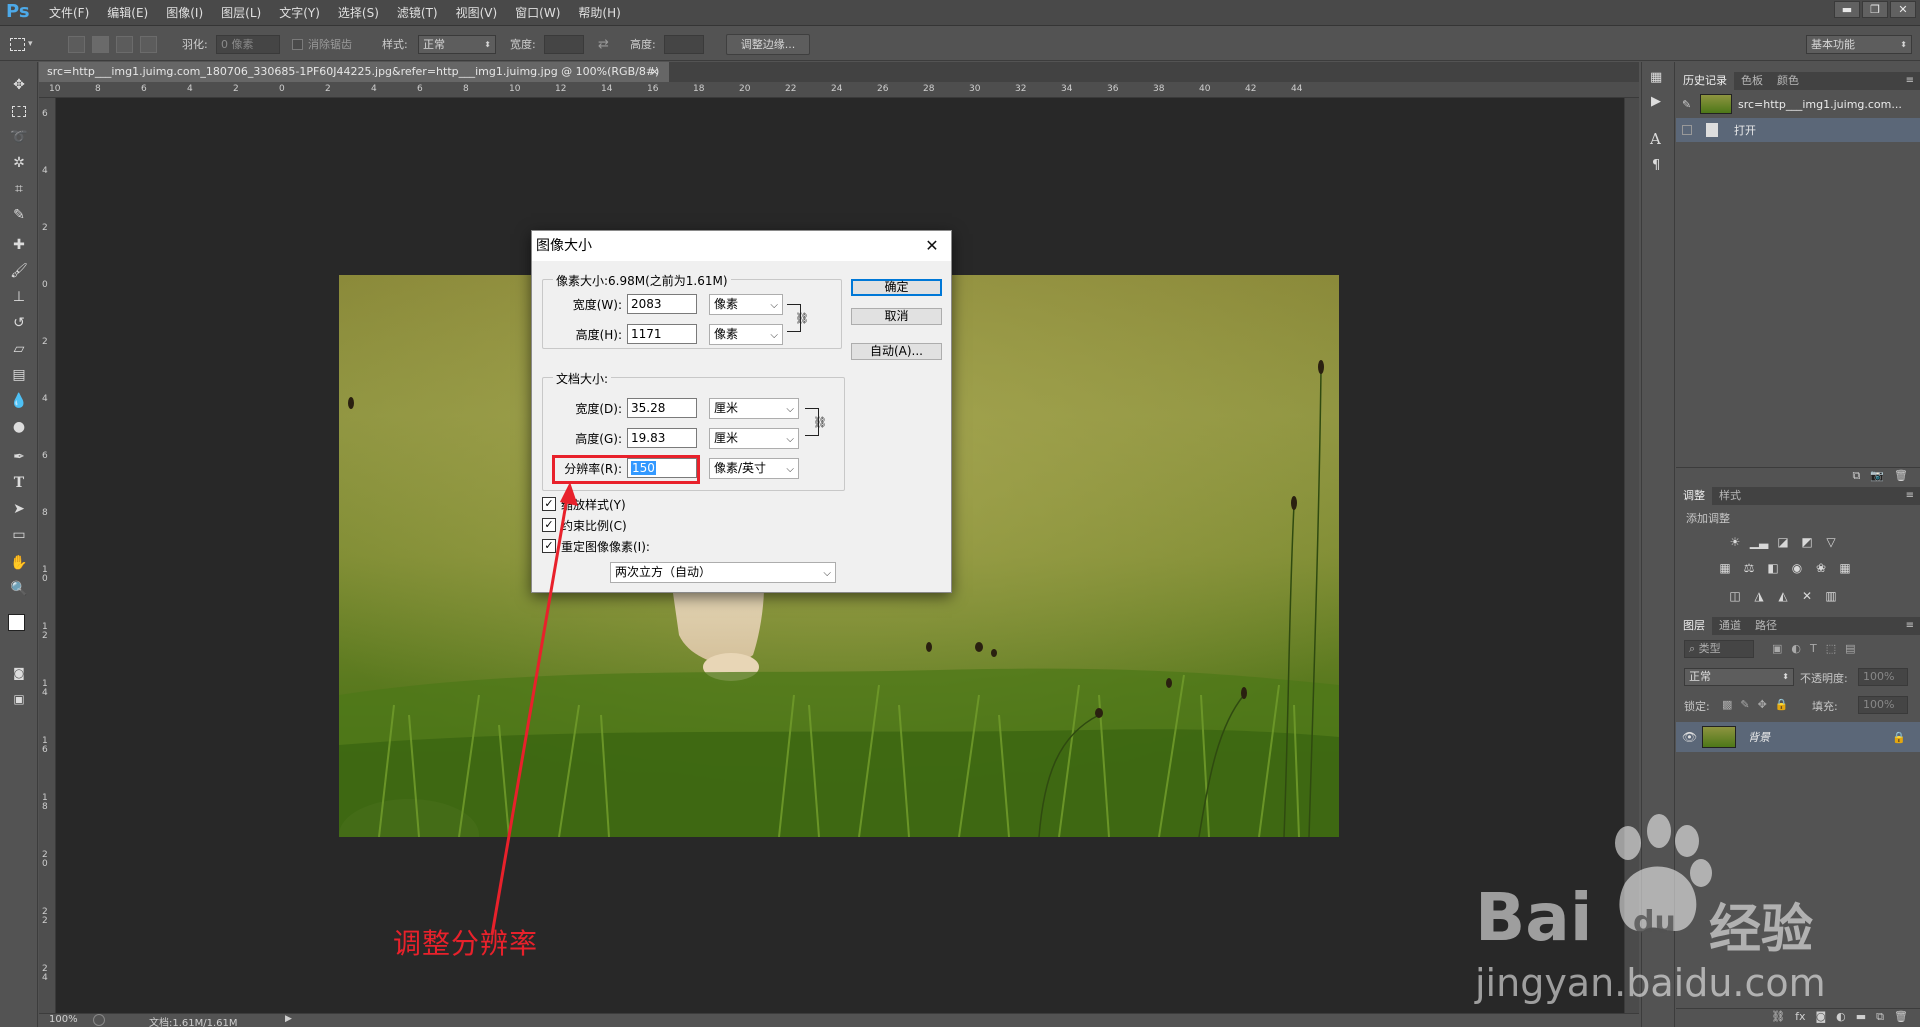 The height and width of the screenshot is (1027, 1920). Describe the element at coordinates (1807, 542) in the screenshot. I see `exposure-icon: ◩` at that location.